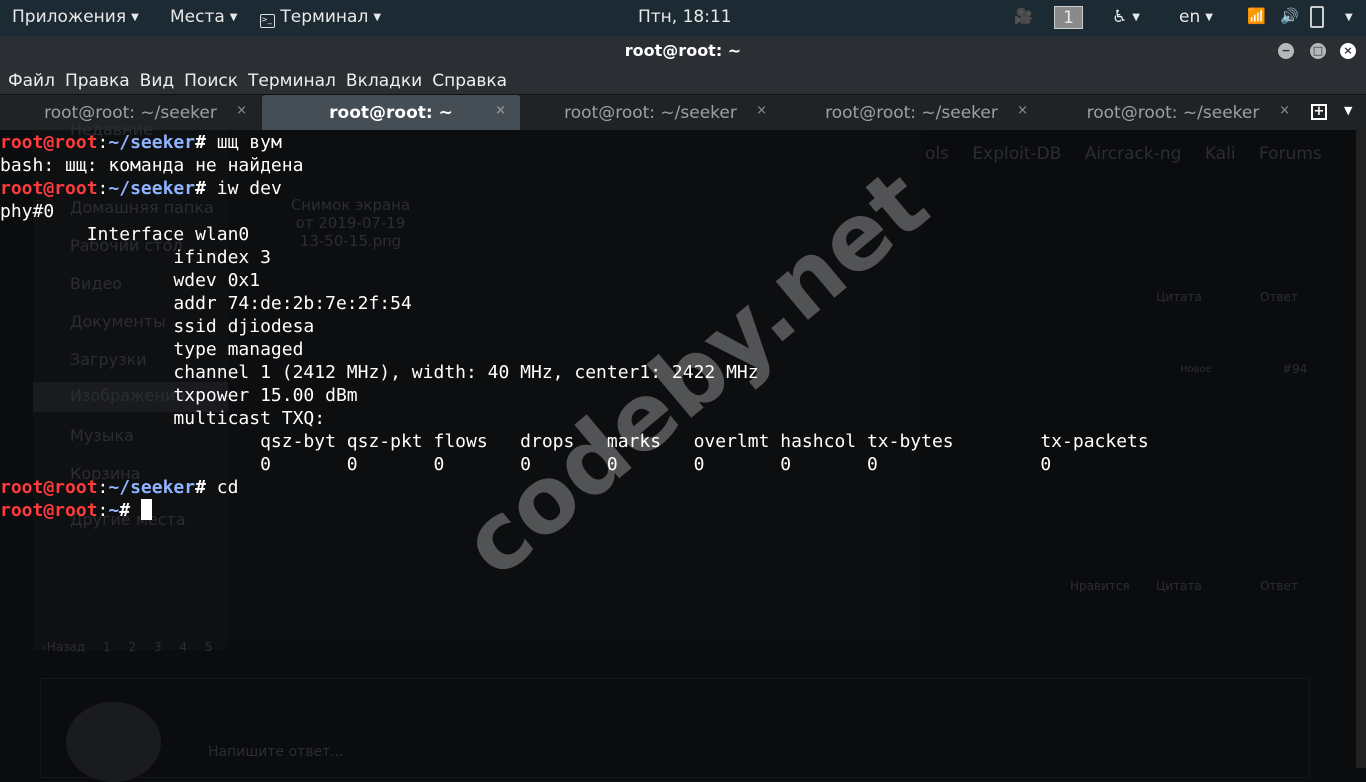 This screenshot has width=1366, height=782. I want to click on wifi-icon: 📶, so click(1256, 16).